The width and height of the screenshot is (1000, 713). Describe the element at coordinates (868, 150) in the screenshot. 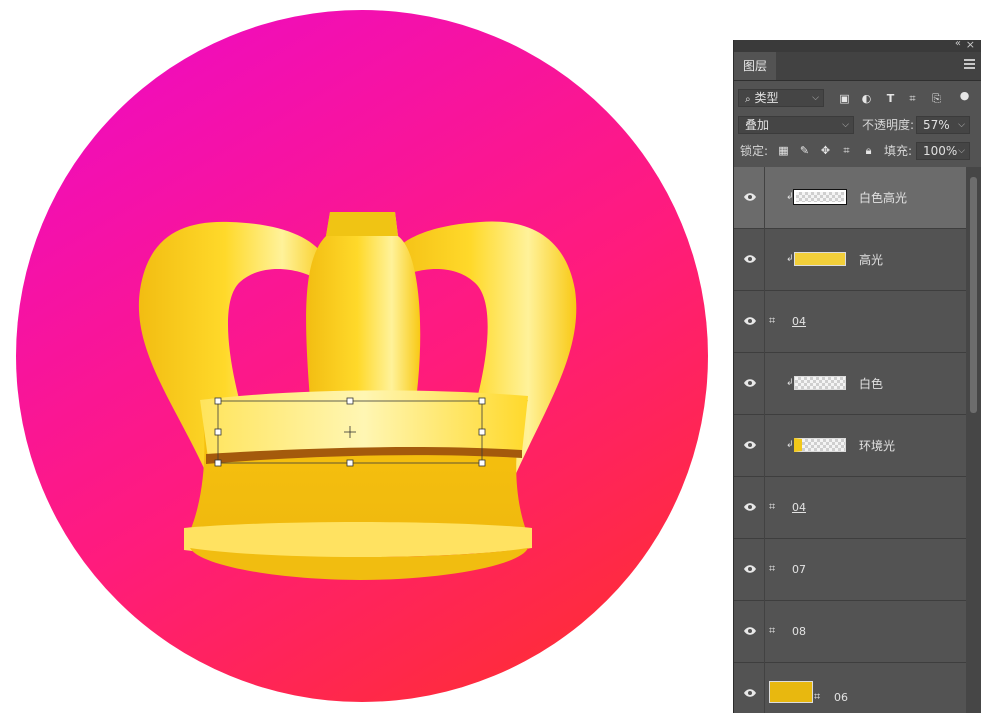

I see `lock-all-icon: 🔒︎` at that location.